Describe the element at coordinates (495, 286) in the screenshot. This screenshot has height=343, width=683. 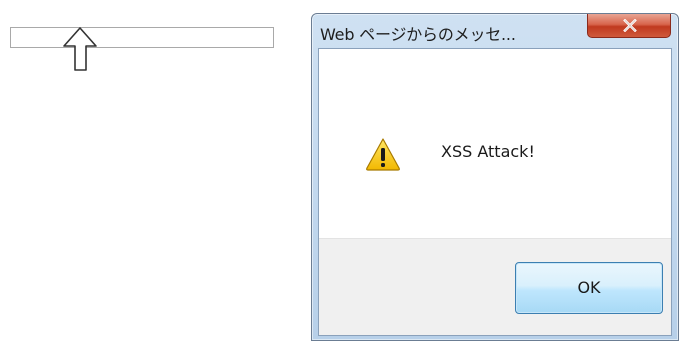
I see `button-bar: OK` at that location.